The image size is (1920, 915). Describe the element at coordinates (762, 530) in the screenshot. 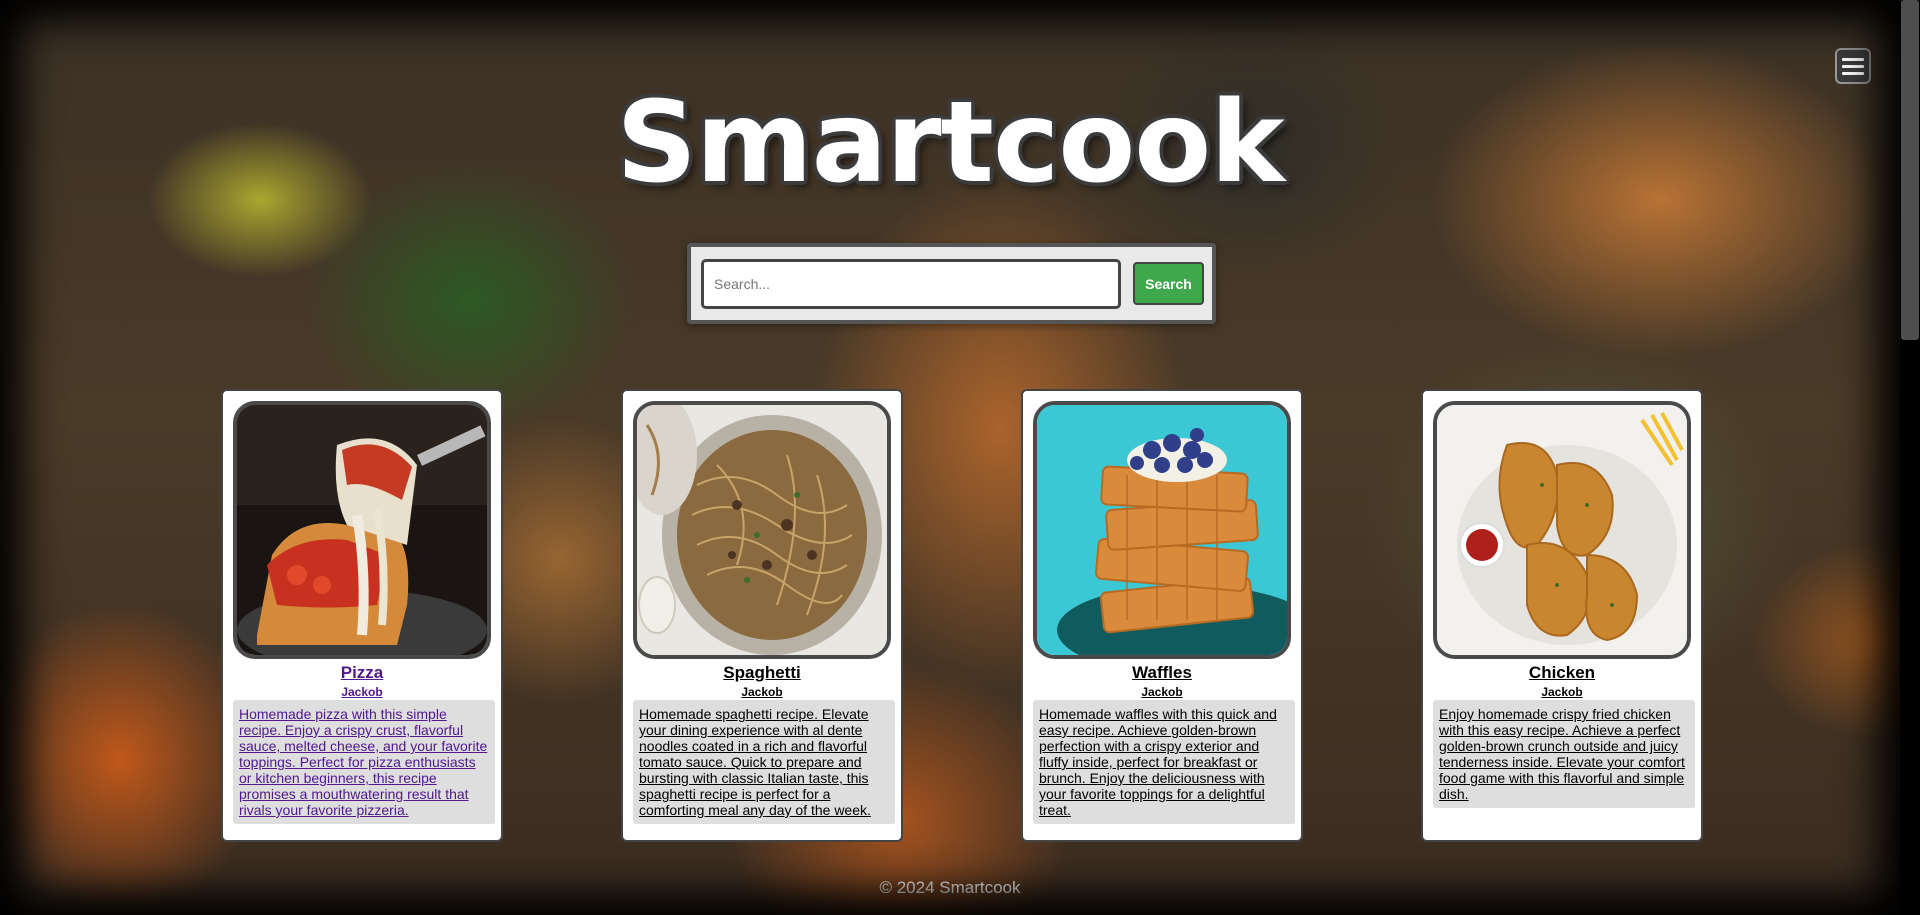

I see `spaghetti-photo` at that location.